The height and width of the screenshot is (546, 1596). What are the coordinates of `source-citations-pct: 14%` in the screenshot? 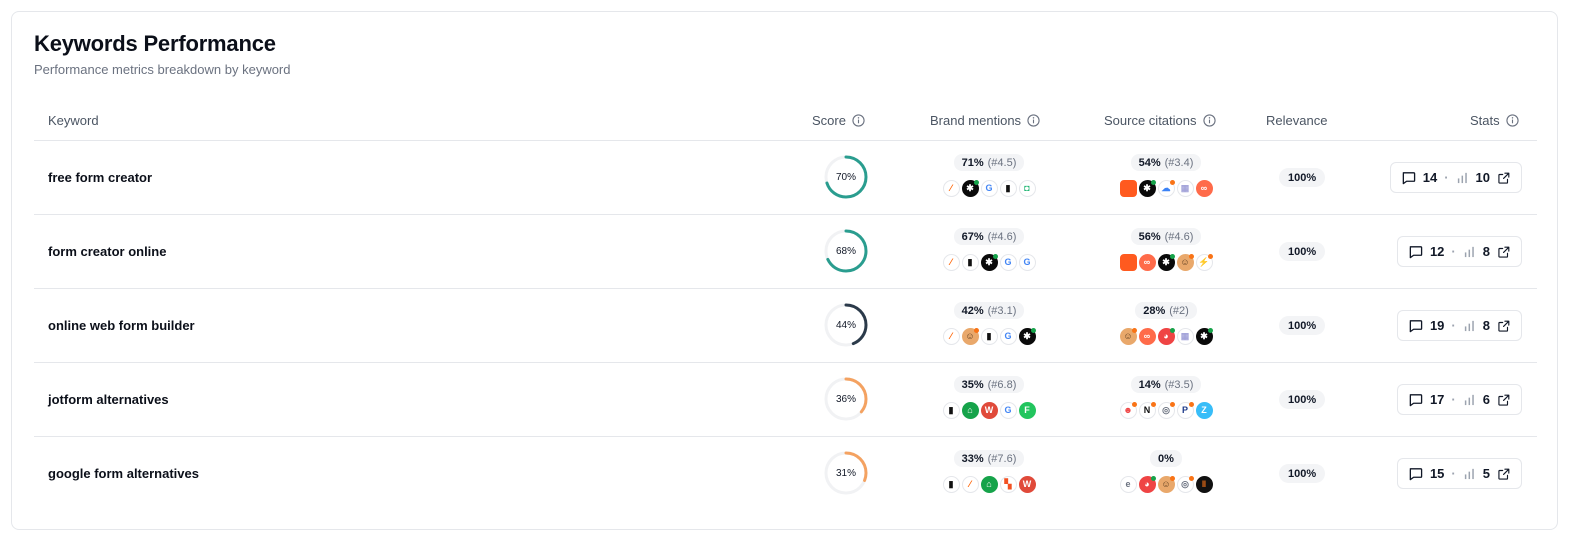 It's located at (1149, 384).